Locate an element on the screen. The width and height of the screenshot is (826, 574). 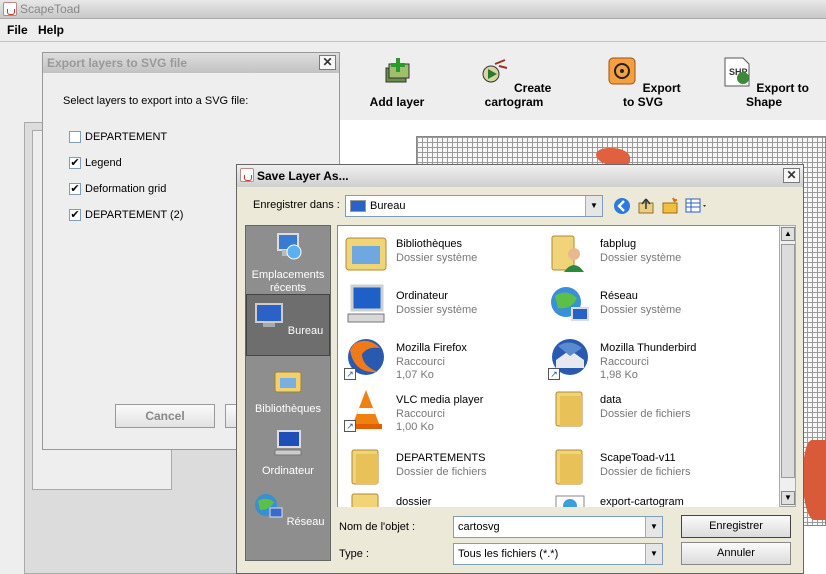
layer-checkbox-legend: ✔ is located at coordinates (75, 163).